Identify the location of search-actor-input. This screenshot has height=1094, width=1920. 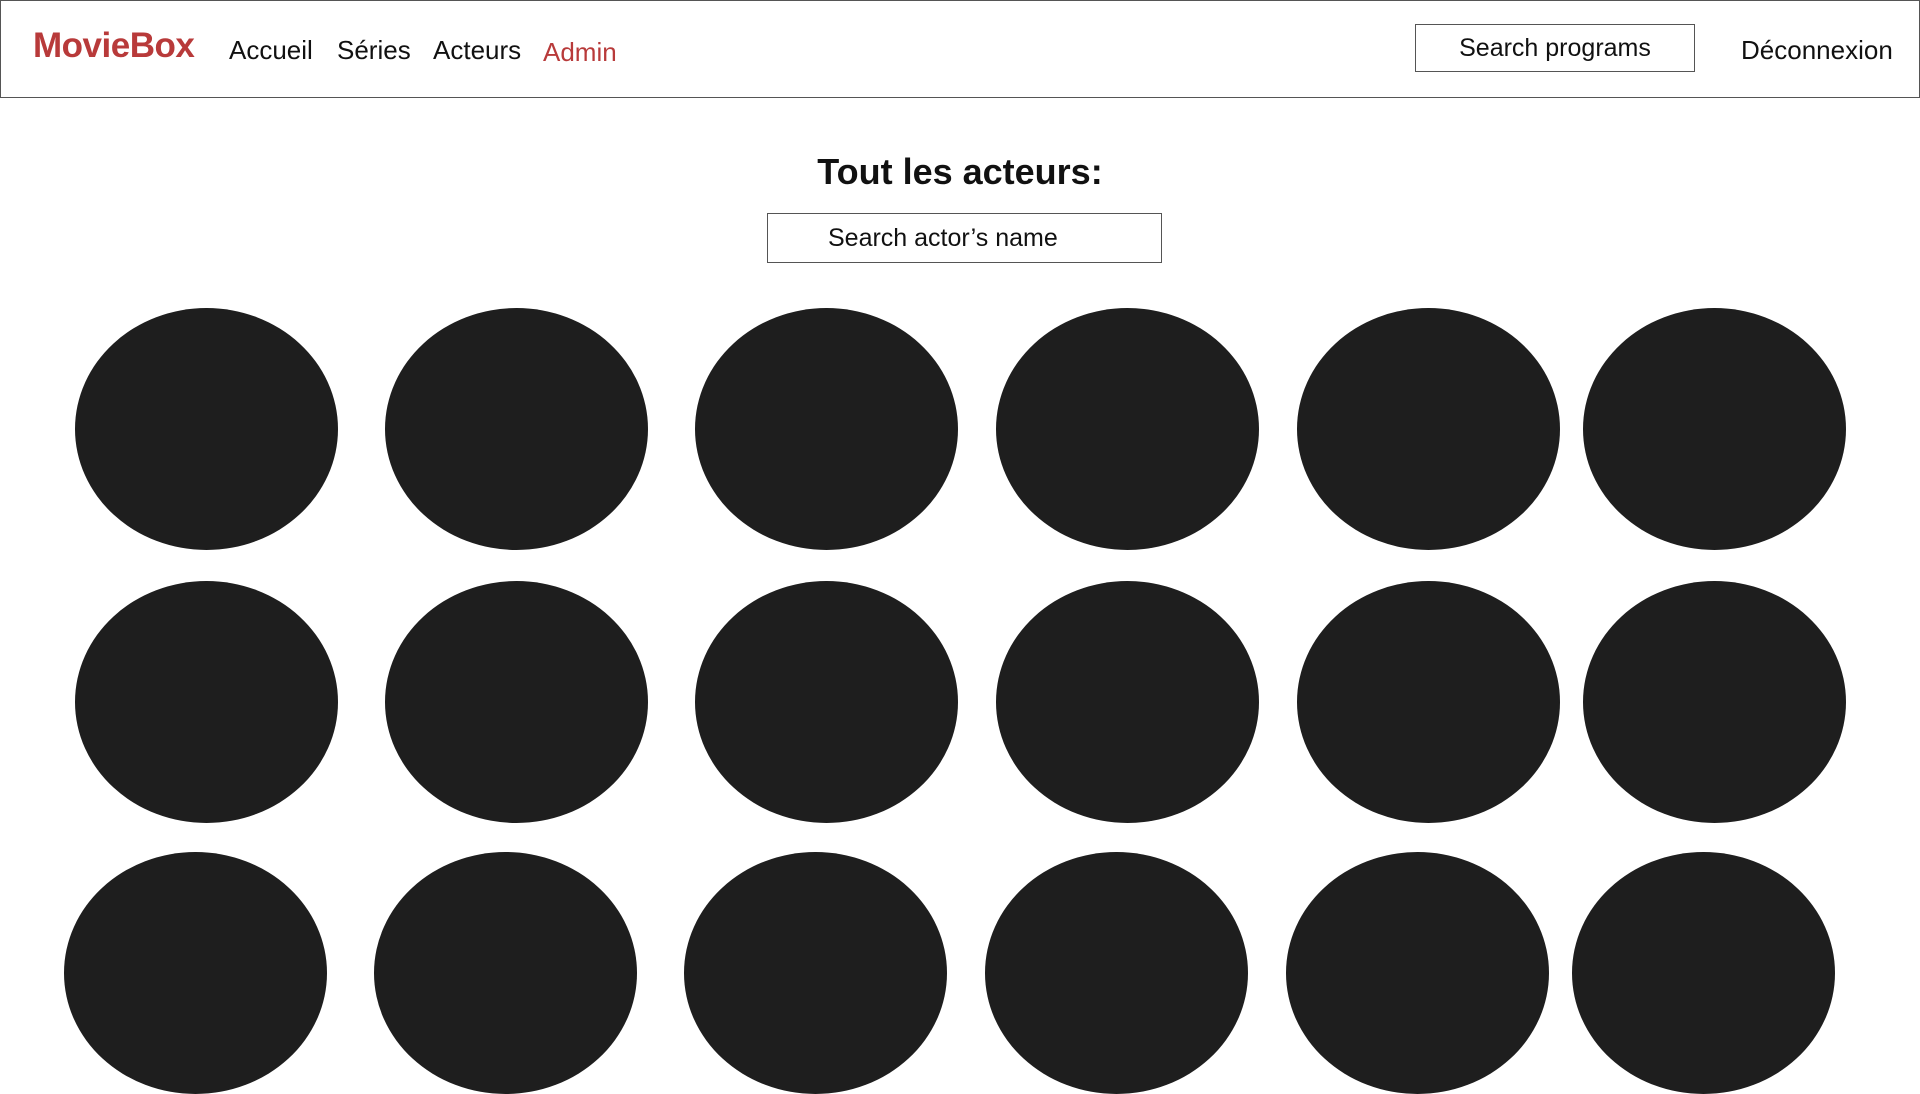
(964, 238).